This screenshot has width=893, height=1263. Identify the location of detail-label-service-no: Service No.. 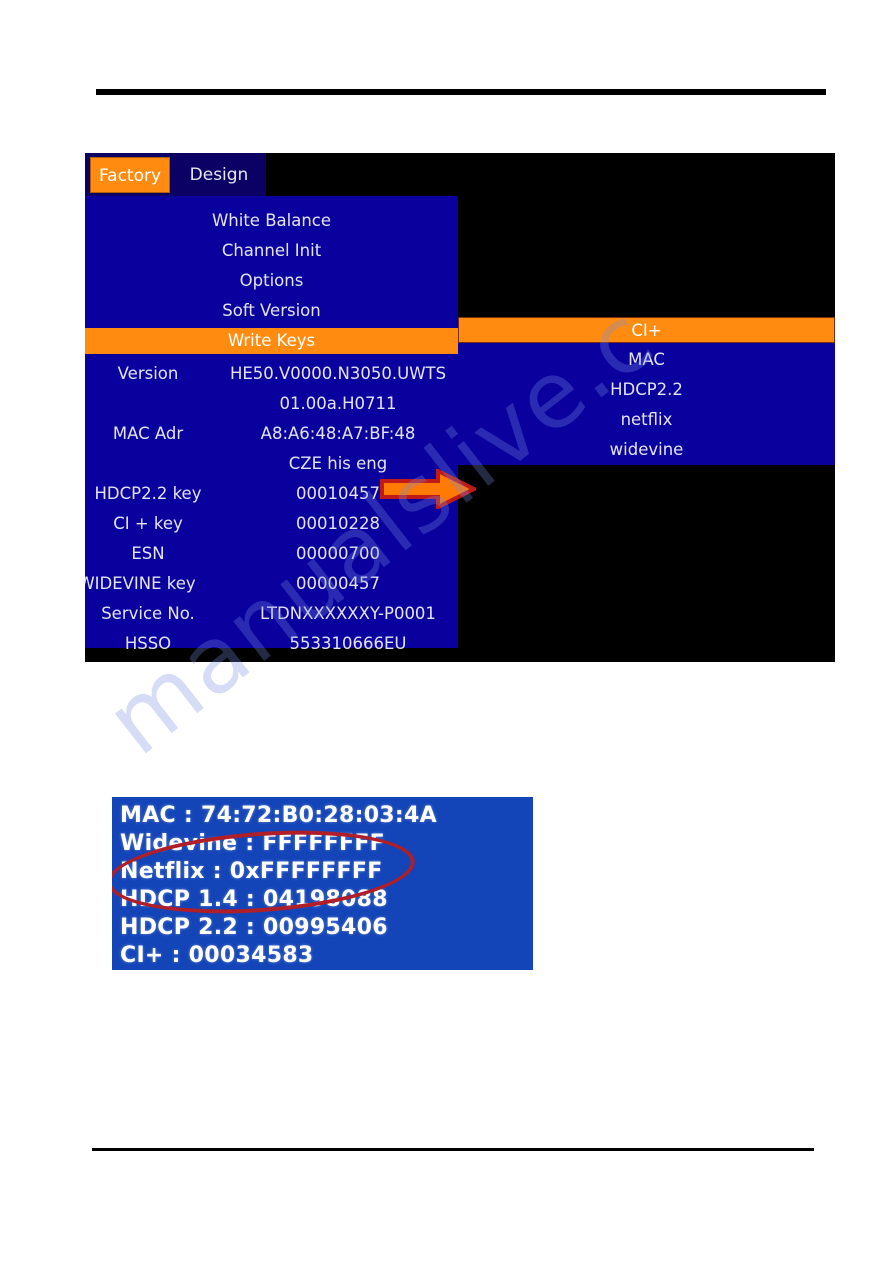
(148, 613).